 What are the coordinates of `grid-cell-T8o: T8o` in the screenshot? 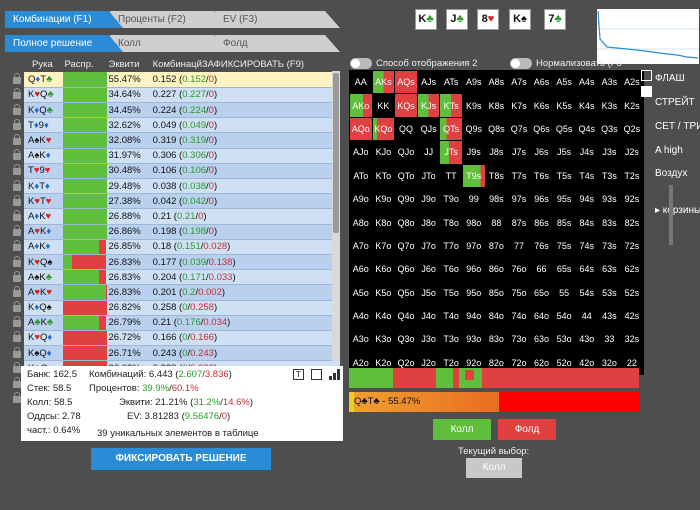 It's located at (451, 222).